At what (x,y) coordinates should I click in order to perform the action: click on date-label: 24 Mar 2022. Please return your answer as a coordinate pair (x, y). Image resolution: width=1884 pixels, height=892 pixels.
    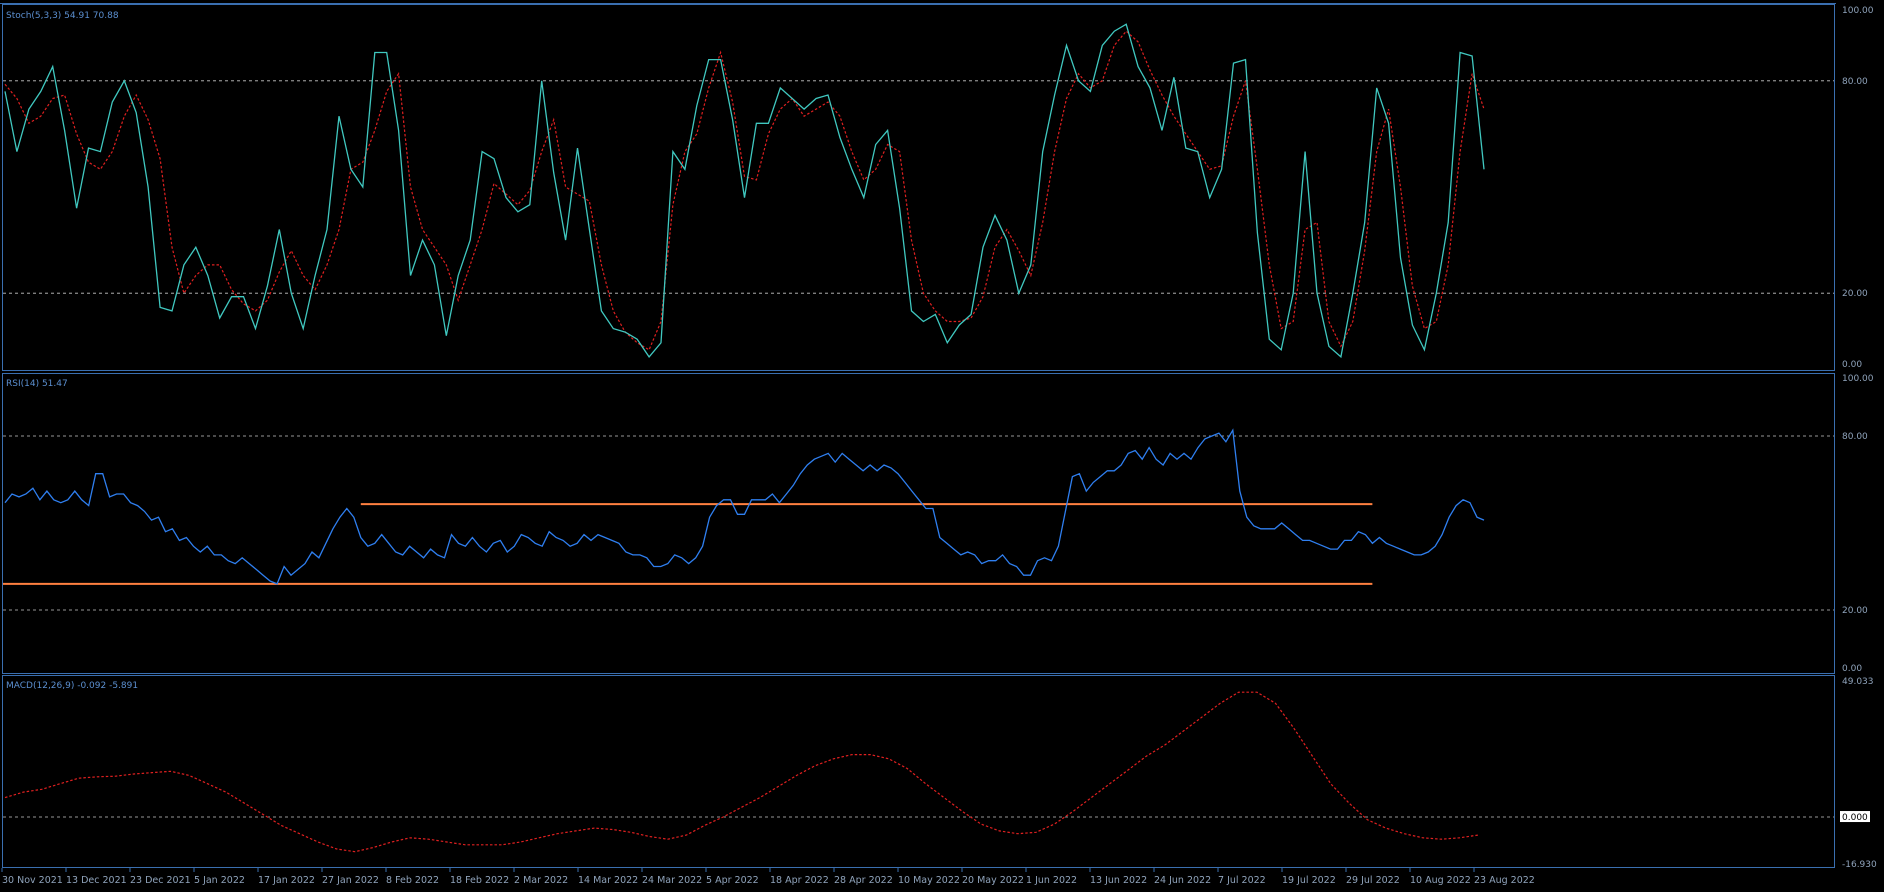
    Looking at the image, I should click on (672, 880).